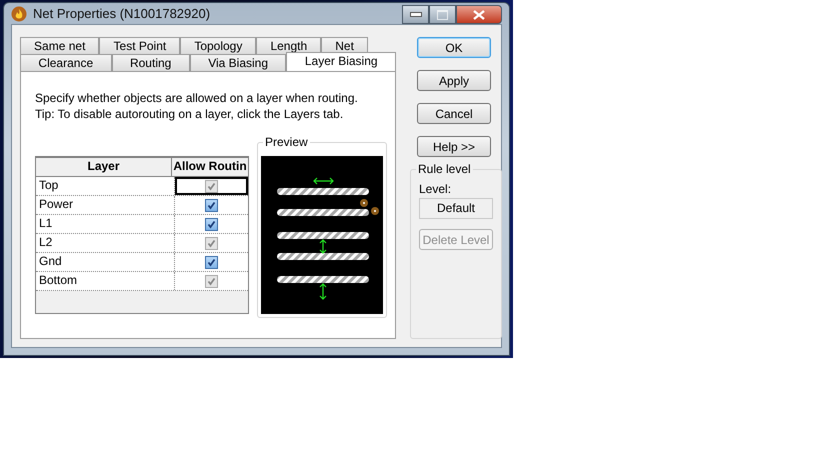  I want to click on dialog-button: OK, so click(454, 47).